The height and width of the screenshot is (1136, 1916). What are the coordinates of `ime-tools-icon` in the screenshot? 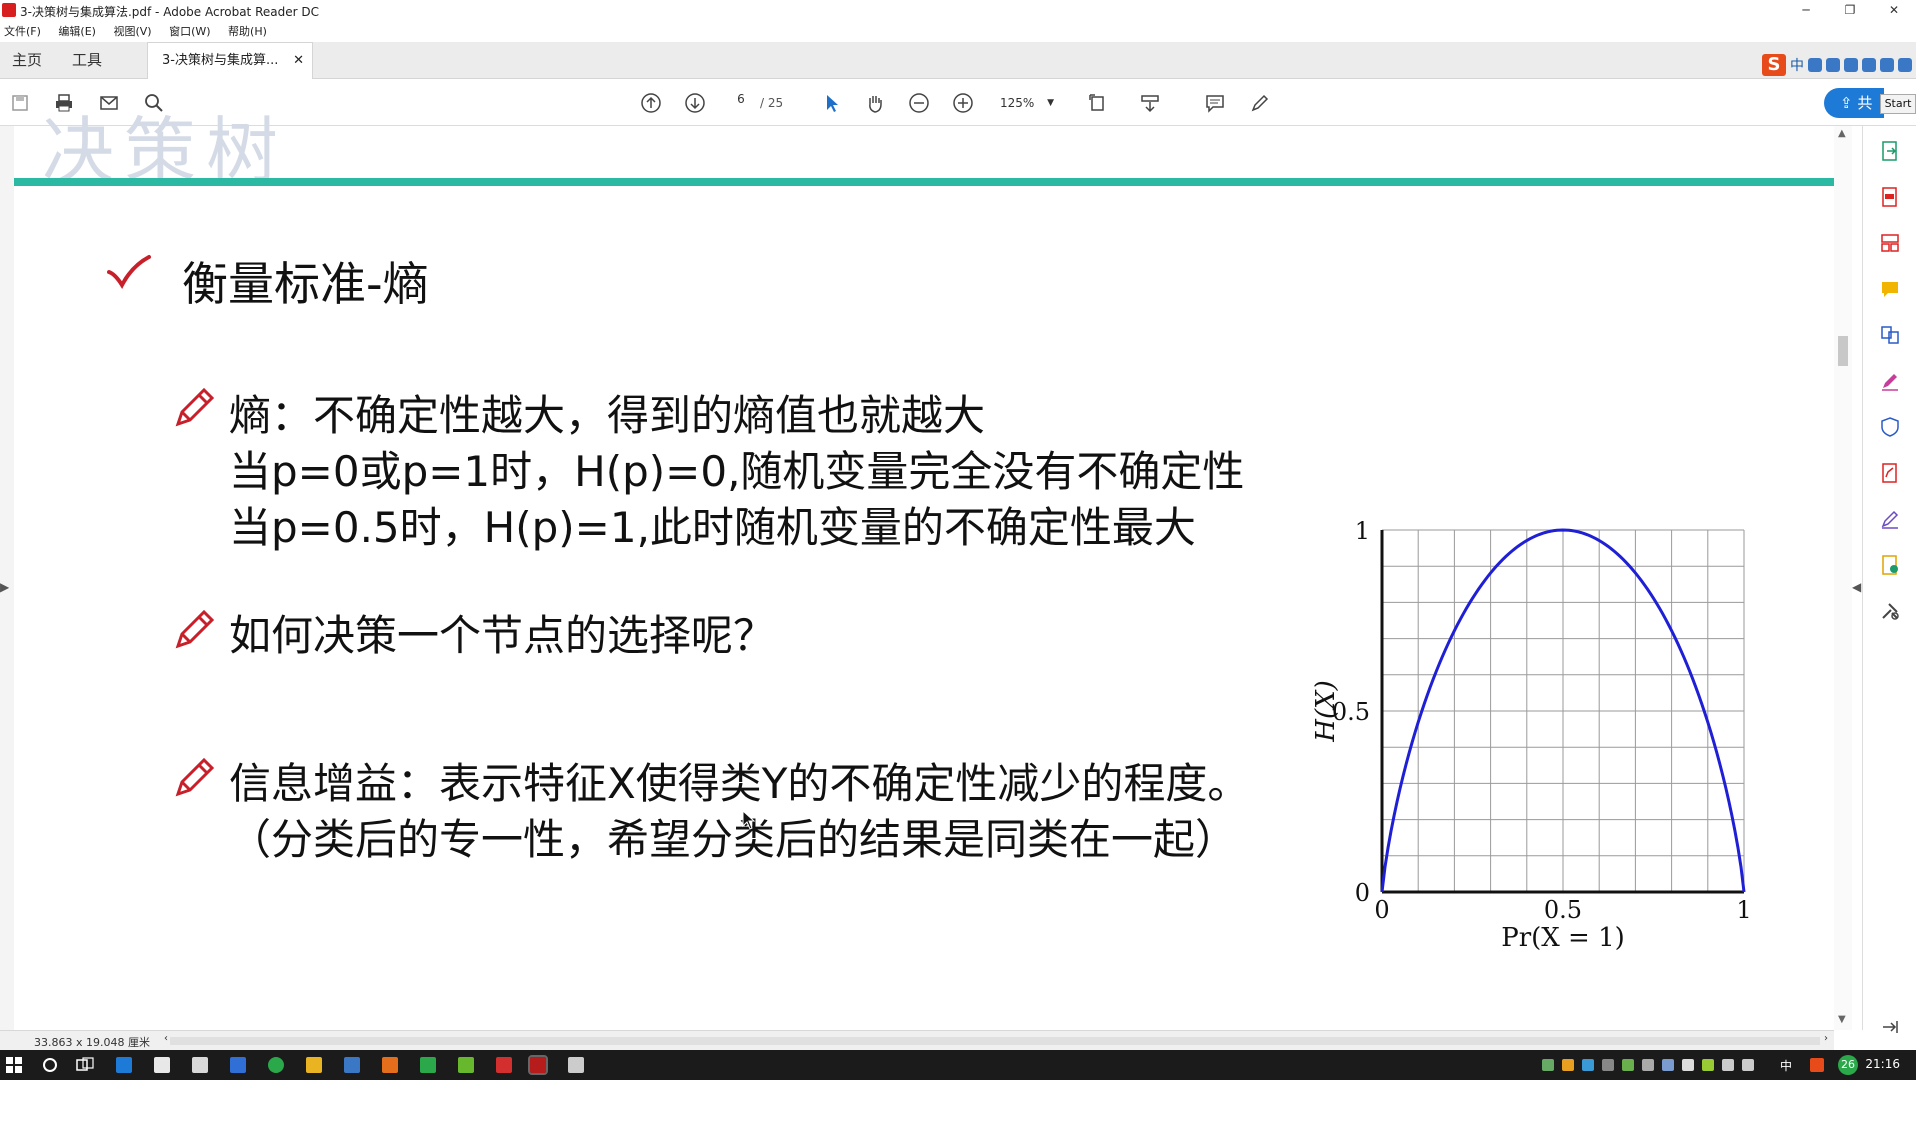 It's located at (1905, 65).